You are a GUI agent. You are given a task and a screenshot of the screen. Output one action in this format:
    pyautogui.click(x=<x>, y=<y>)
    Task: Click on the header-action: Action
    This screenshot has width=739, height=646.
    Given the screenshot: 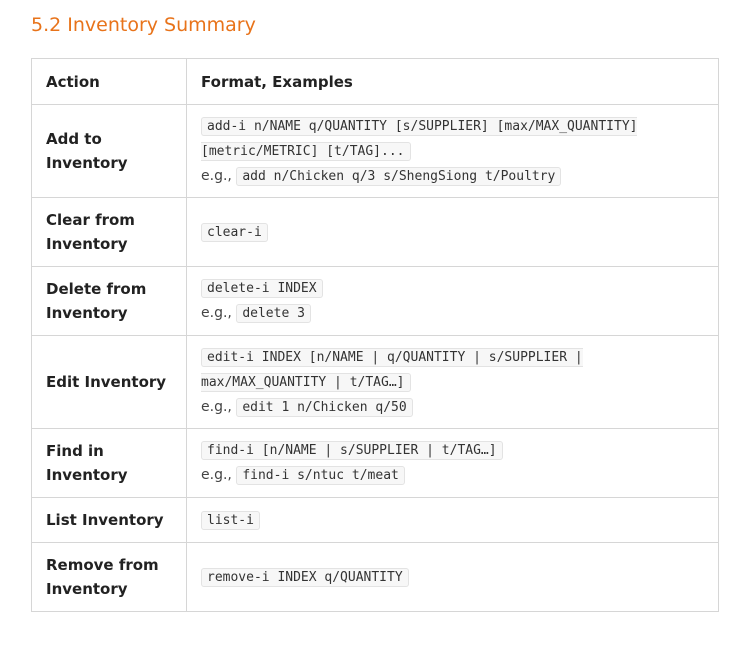 What is the action you would take?
    pyautogui.click(x=109, y=81)
    